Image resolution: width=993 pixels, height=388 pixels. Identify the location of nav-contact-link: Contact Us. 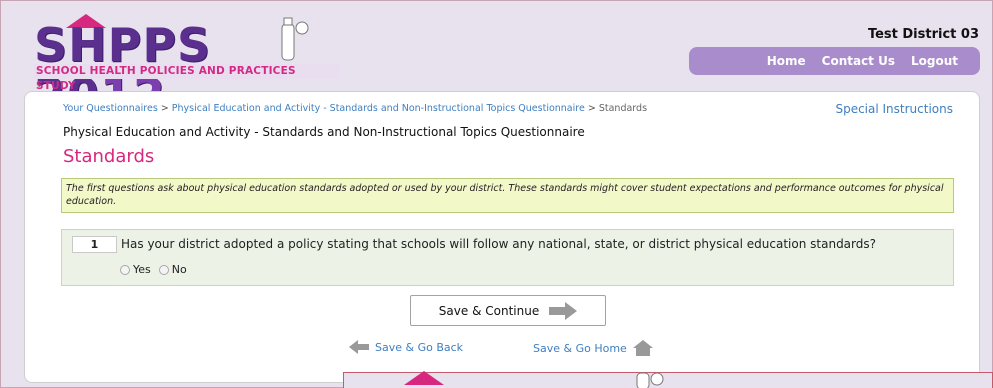
(858, 61).